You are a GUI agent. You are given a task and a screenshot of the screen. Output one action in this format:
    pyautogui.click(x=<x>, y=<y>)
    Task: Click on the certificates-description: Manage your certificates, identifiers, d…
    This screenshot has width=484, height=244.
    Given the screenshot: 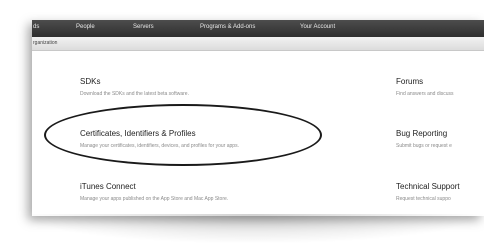 What is the action you would take?
    pyautogui.click(x=159, y=146)
    